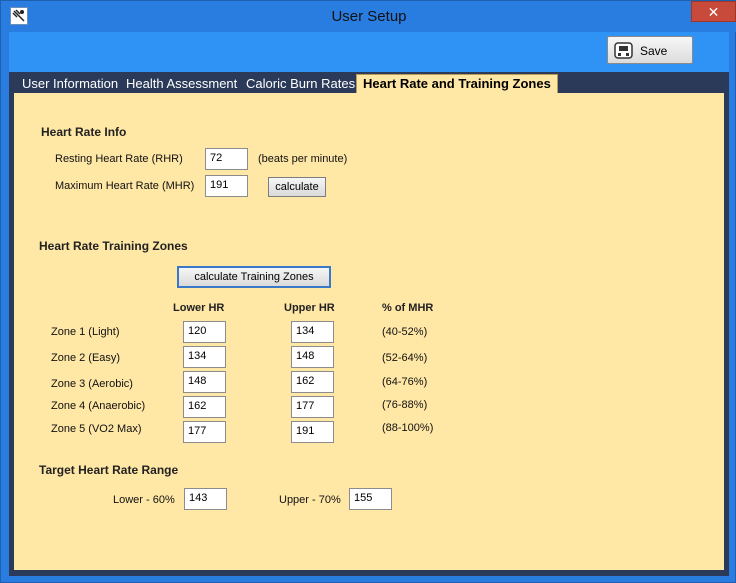 The height and width of the screenshot is (583, 736). Describe the element at coordinates (405, 405) in the screenshot. I see `zone-pct: (76-88%)` at that location.